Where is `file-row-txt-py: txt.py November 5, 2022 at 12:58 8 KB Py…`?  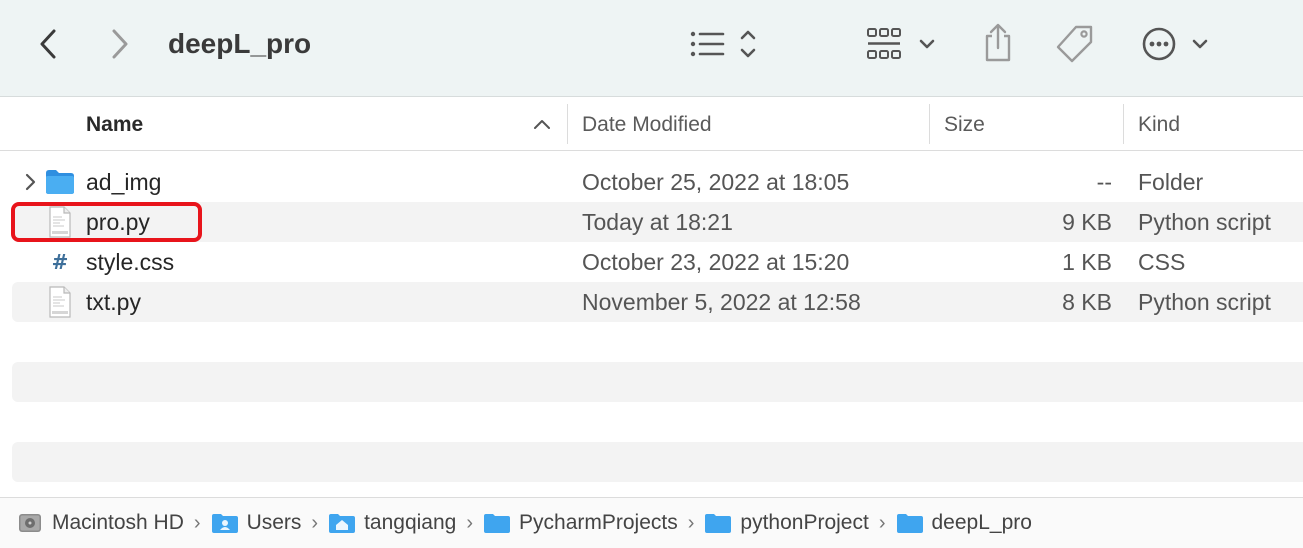 file-row-txt-py: txt.py November 5, 2022 at 12:58 8 KB Py… is located at coordinates (657, 302).